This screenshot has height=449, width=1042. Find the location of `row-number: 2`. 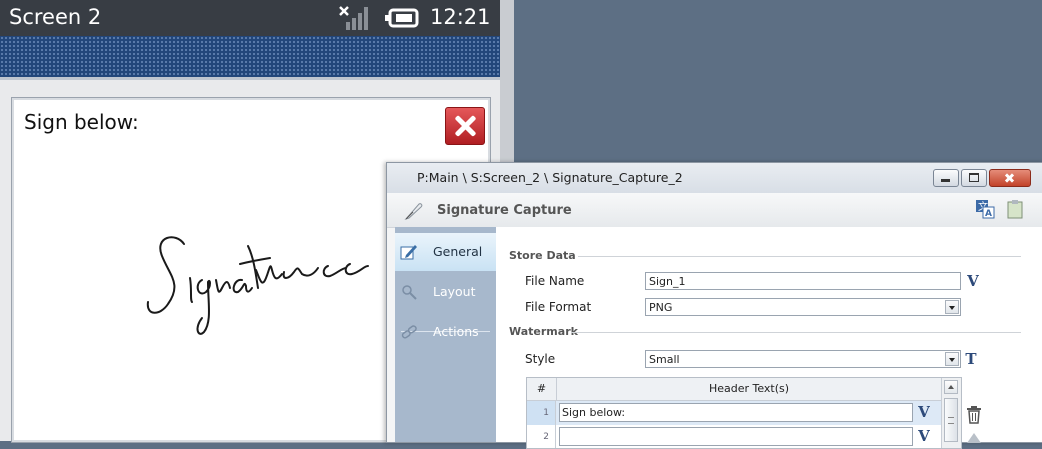

row-number: 2 is located at coordinates (541, 436).